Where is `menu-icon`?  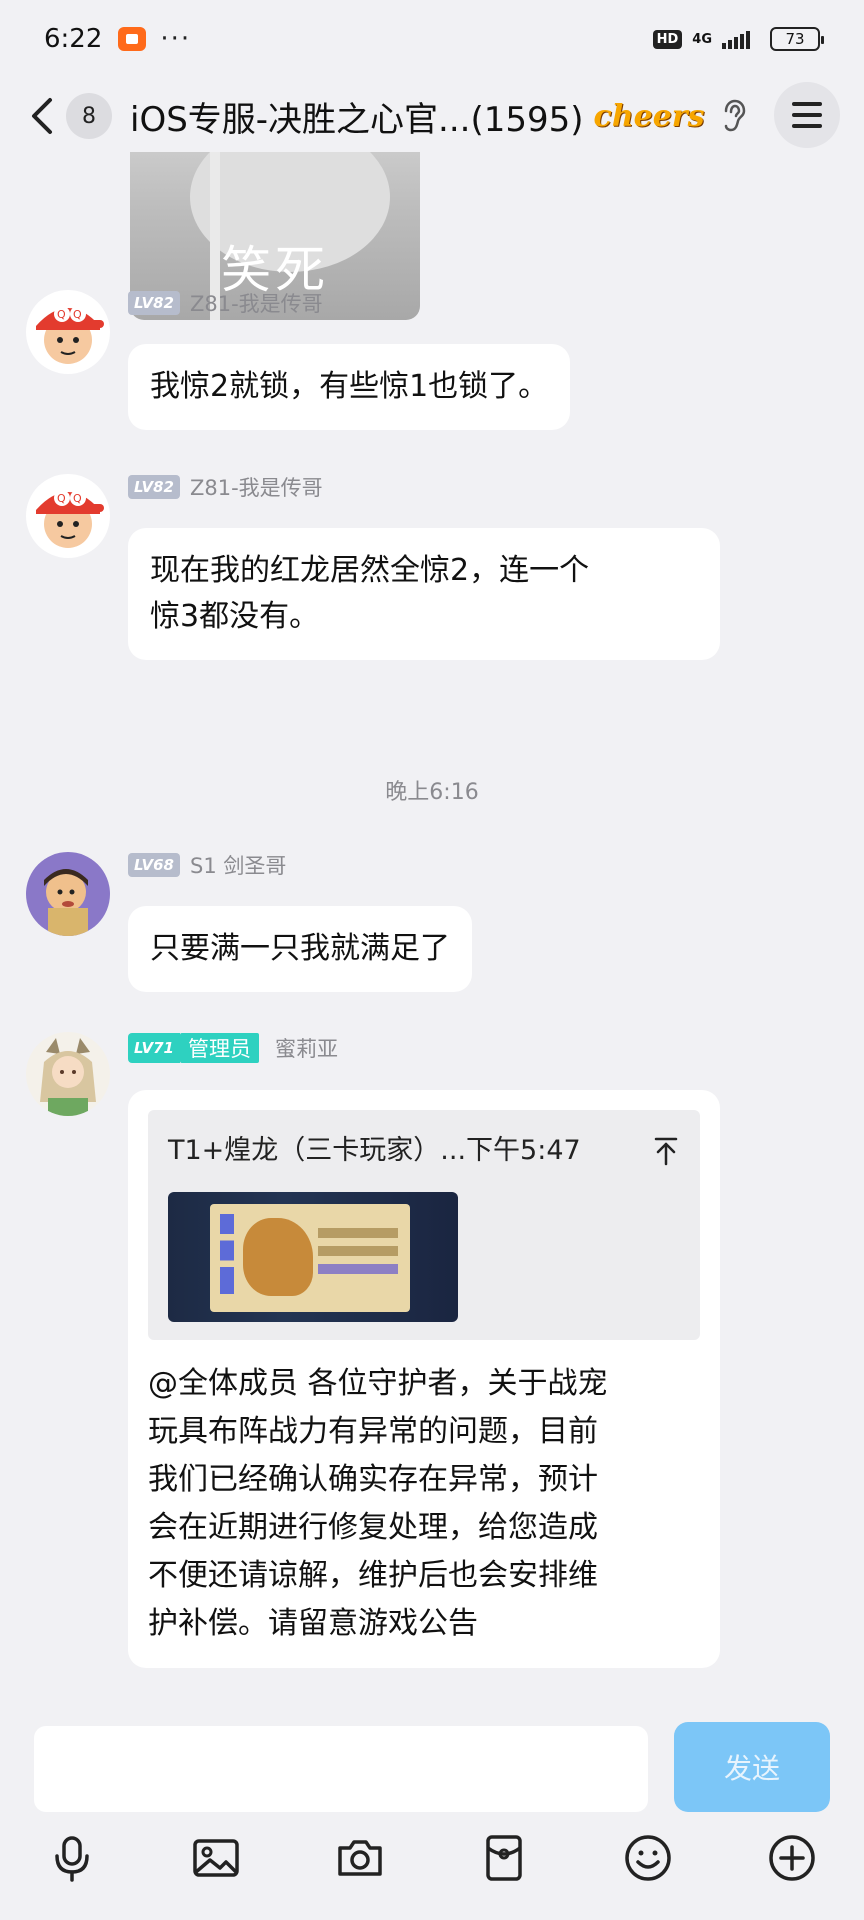
menu-icon is located at coordinates (807, 104).